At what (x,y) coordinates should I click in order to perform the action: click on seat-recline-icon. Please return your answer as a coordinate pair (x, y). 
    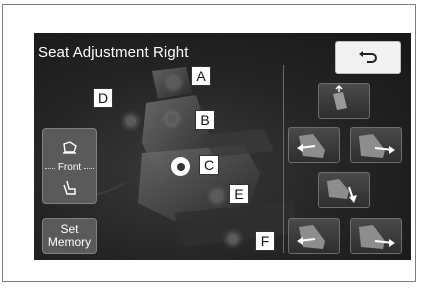
    Looking at the image, I should click on (69, 187).